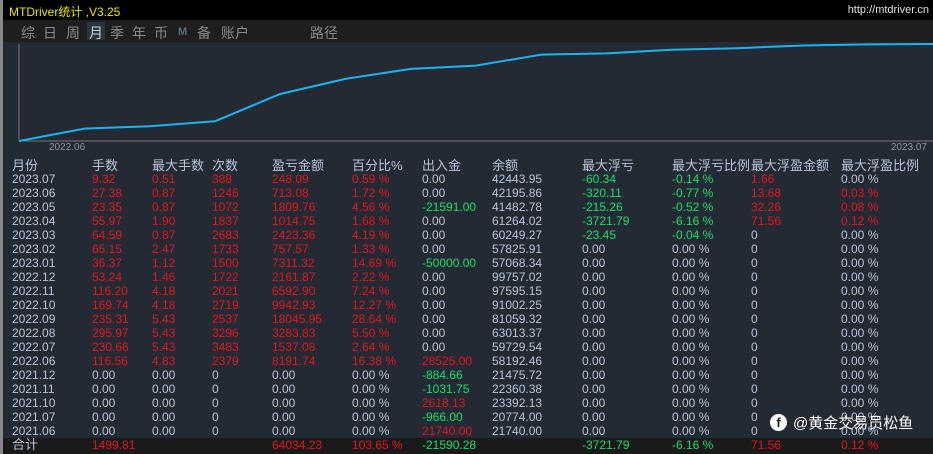 The height and width of the screenshot is (454, 933). What do you see at coordinates (517, 179) in the screenshot?
I see `cell-balance: 42443.95` at bounding box center [517, 179].